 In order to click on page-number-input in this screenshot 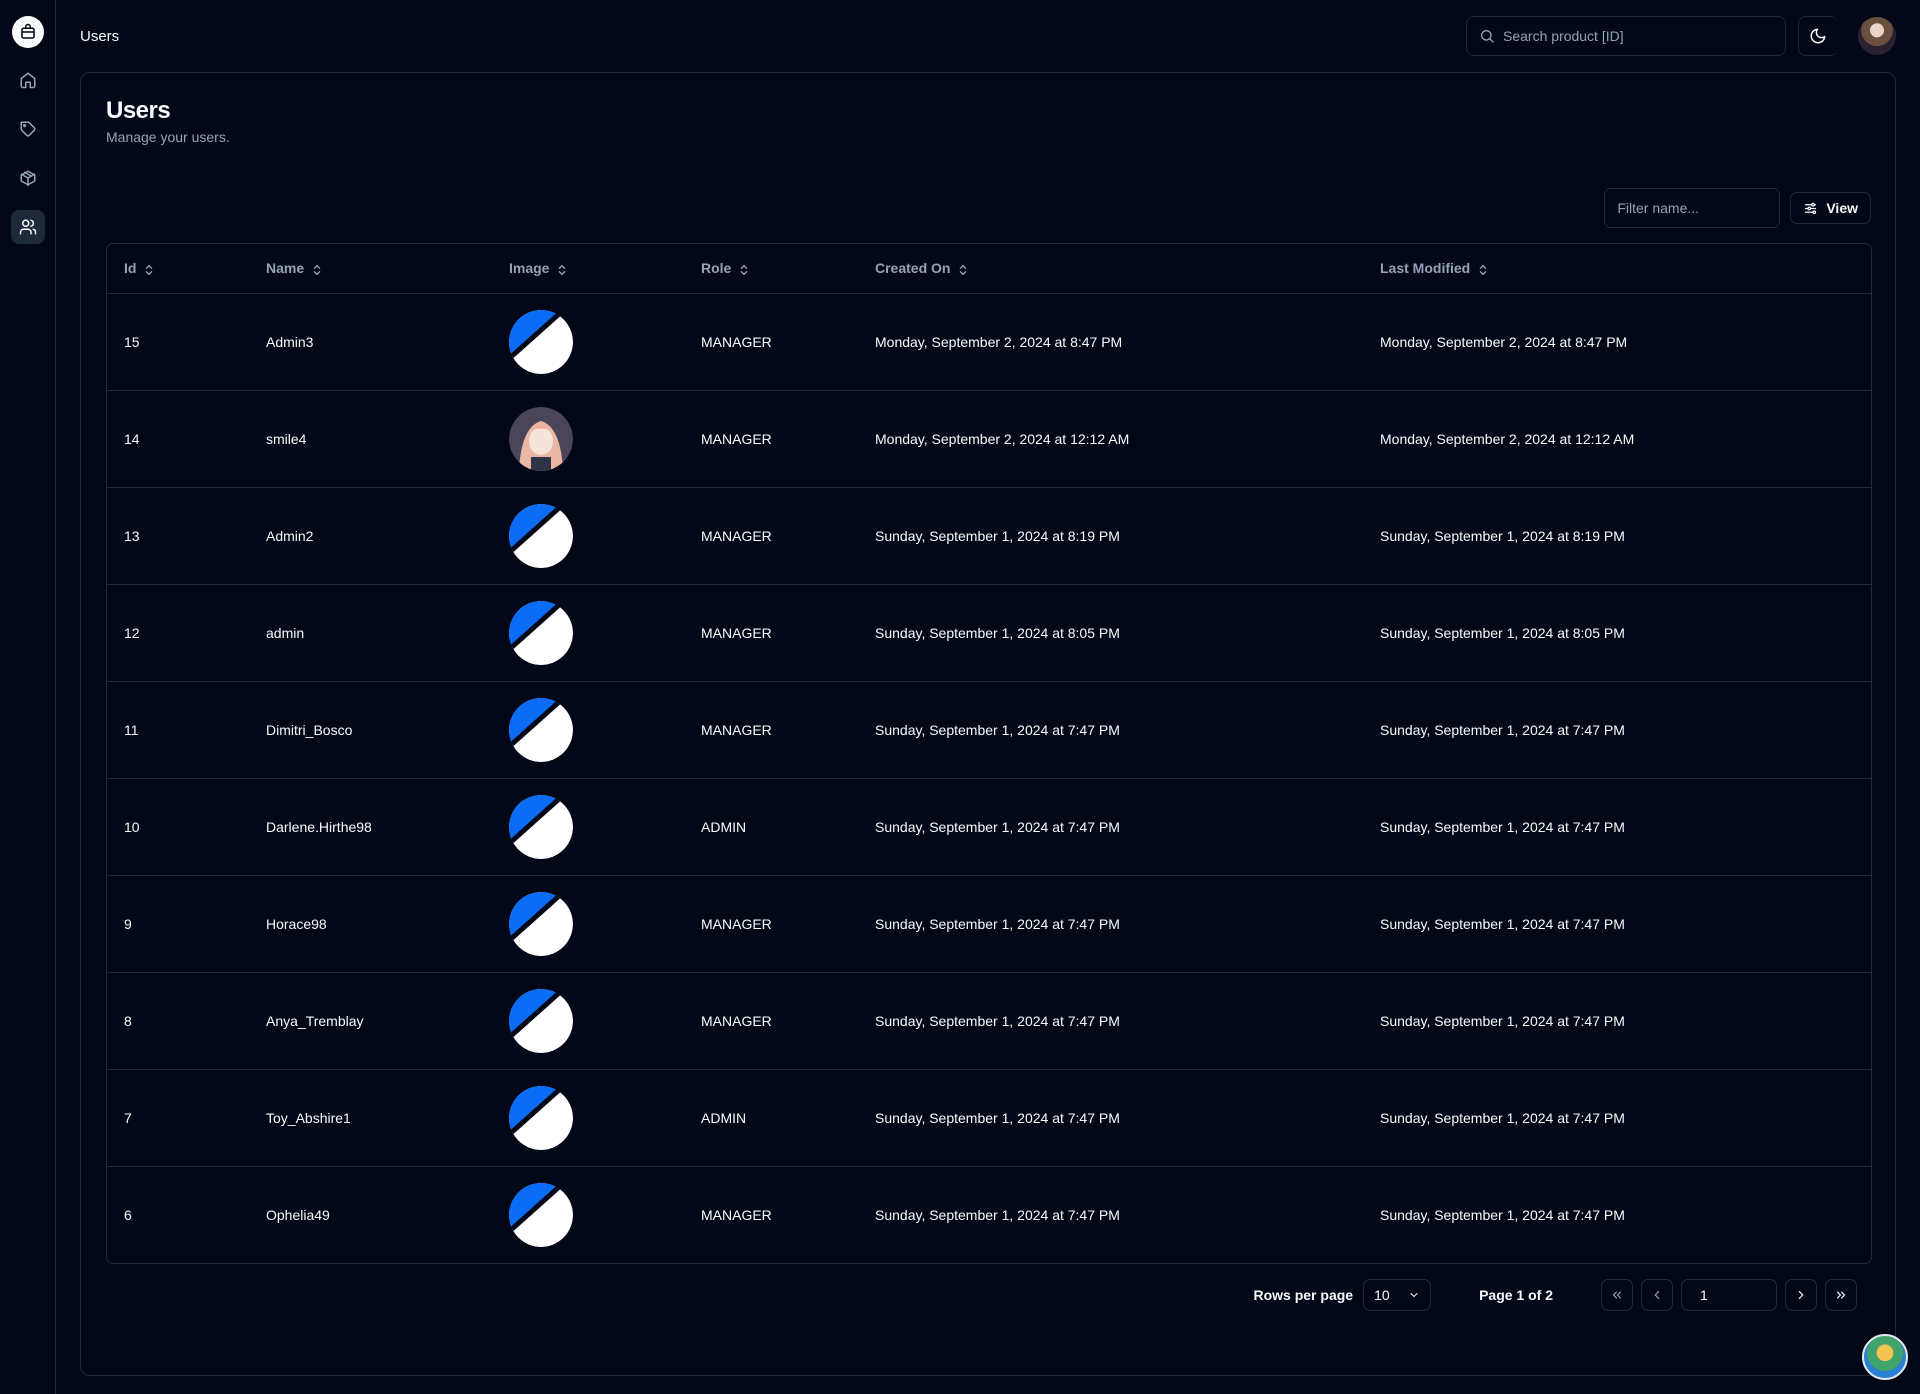, I will do `click(1729, 1295)`.